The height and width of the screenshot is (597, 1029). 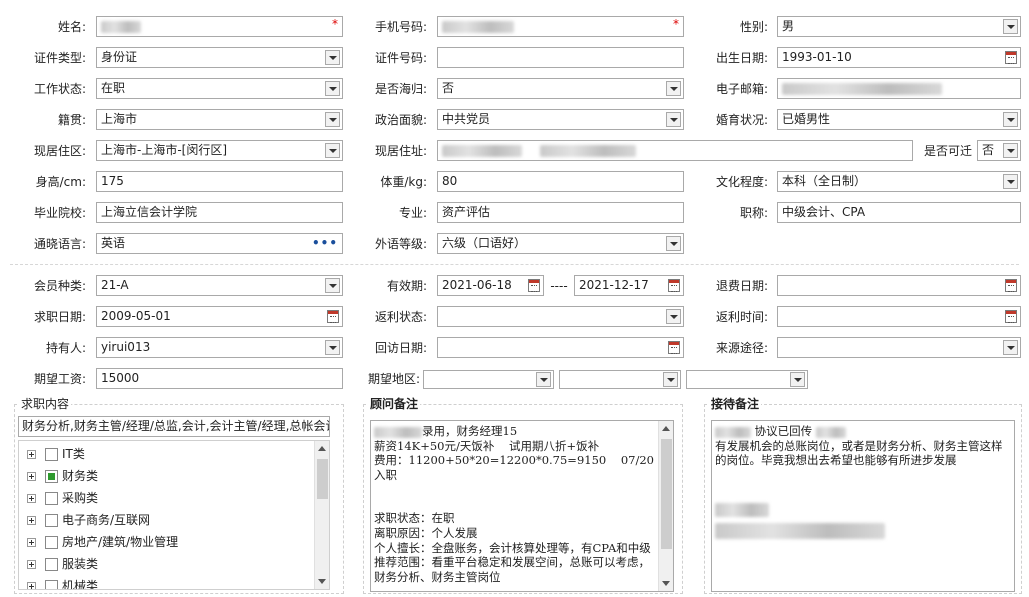 What do you see at coordinates (560, 119) in the screenshot?
I see `political-select: 中共党员` at bounding box center [560, 119].